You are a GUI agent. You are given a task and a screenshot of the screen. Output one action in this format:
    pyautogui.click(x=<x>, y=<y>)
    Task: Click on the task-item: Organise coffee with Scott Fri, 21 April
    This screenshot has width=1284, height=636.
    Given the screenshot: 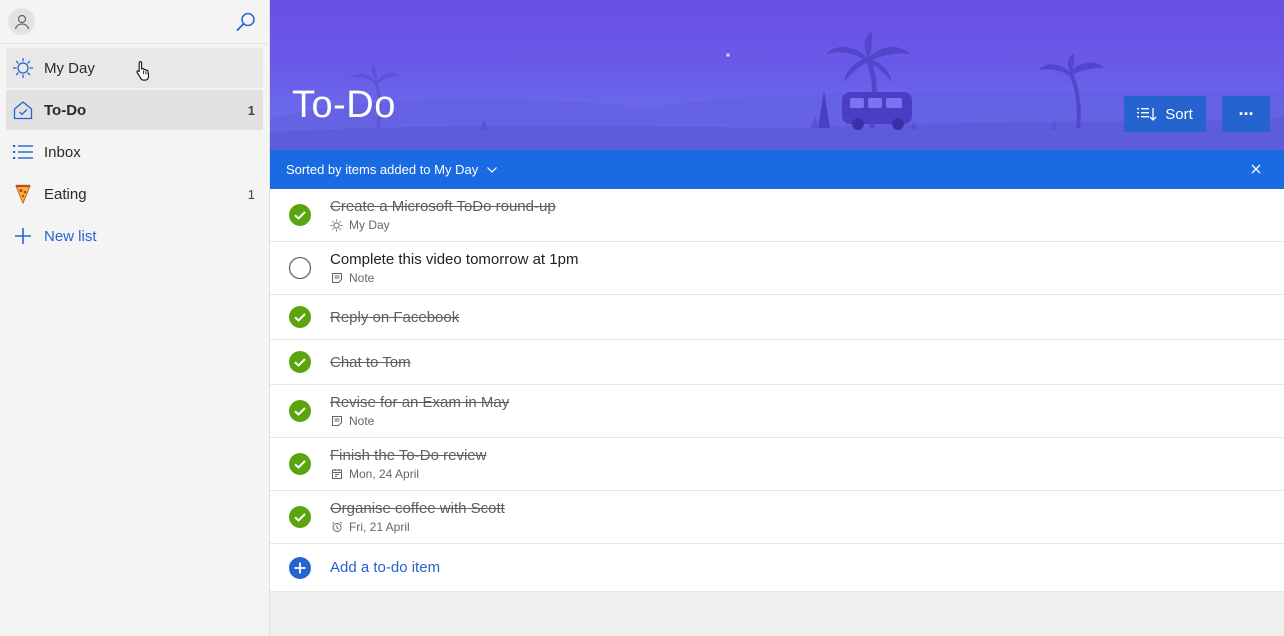 What is the action you would take?
    pyautogui.click(x=777, y=517)
    